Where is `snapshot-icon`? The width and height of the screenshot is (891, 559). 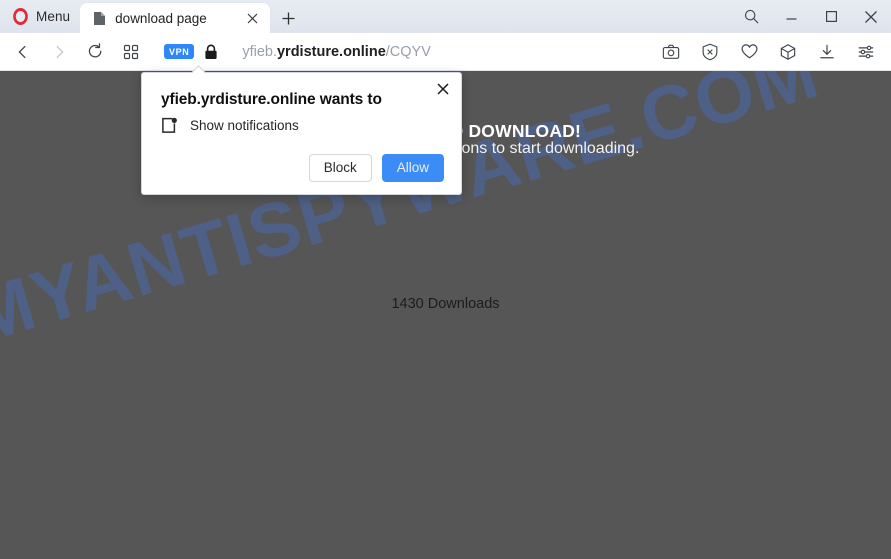 snapshot-icon is located at coordinates (671, 52).